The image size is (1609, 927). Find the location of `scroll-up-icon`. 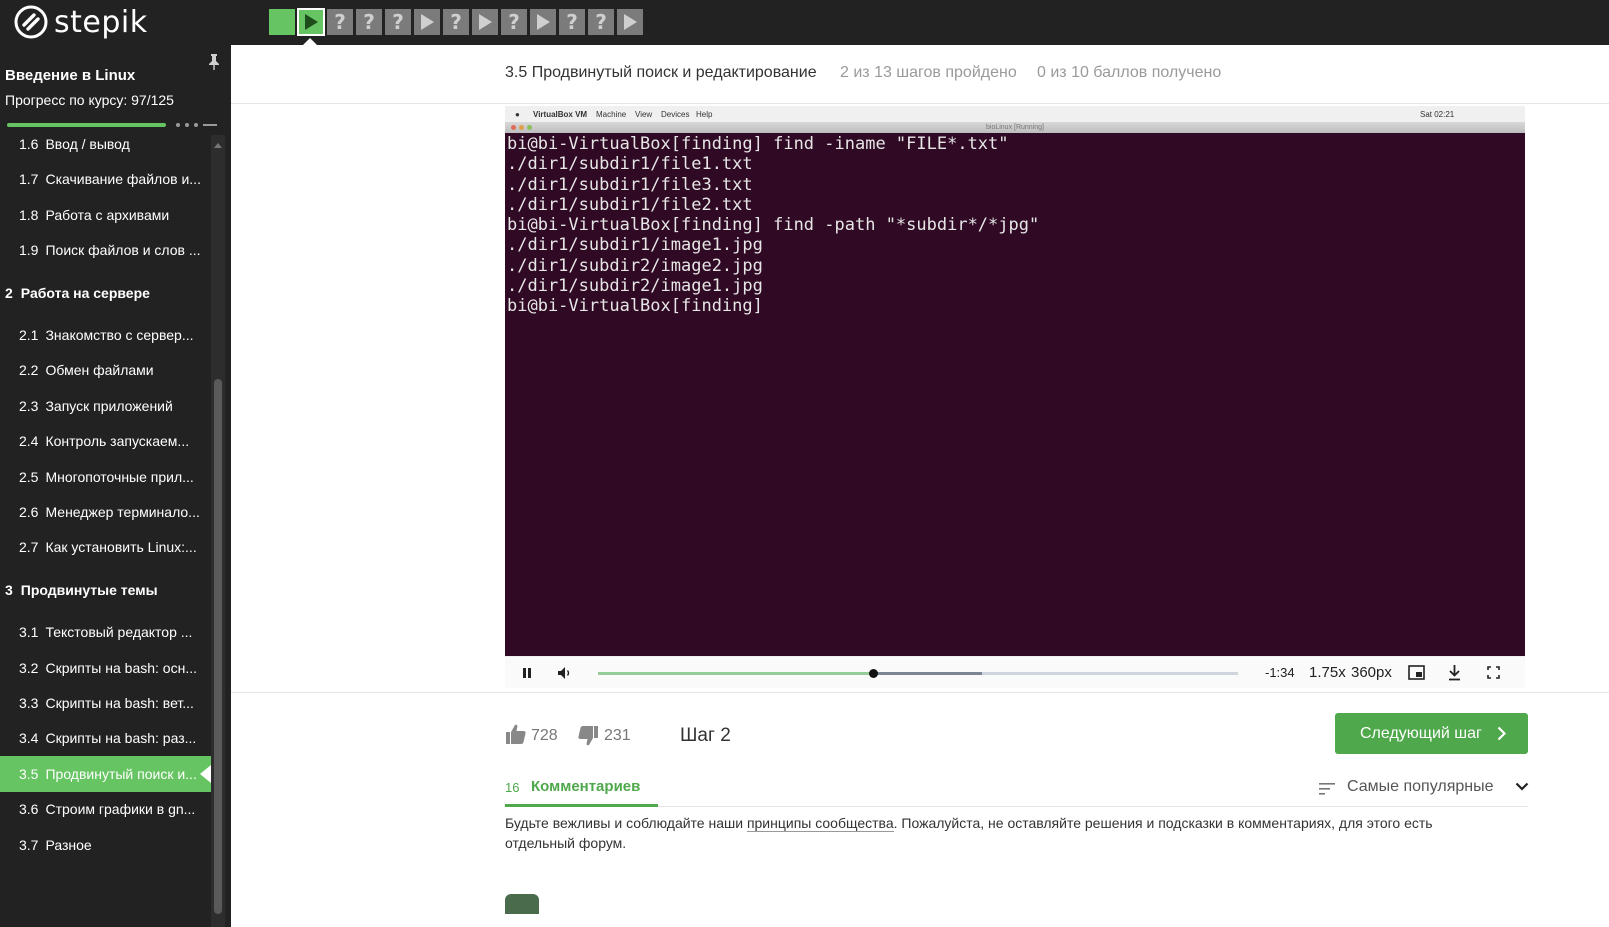

scroll-up-icon is located at coordinates (218, 145).